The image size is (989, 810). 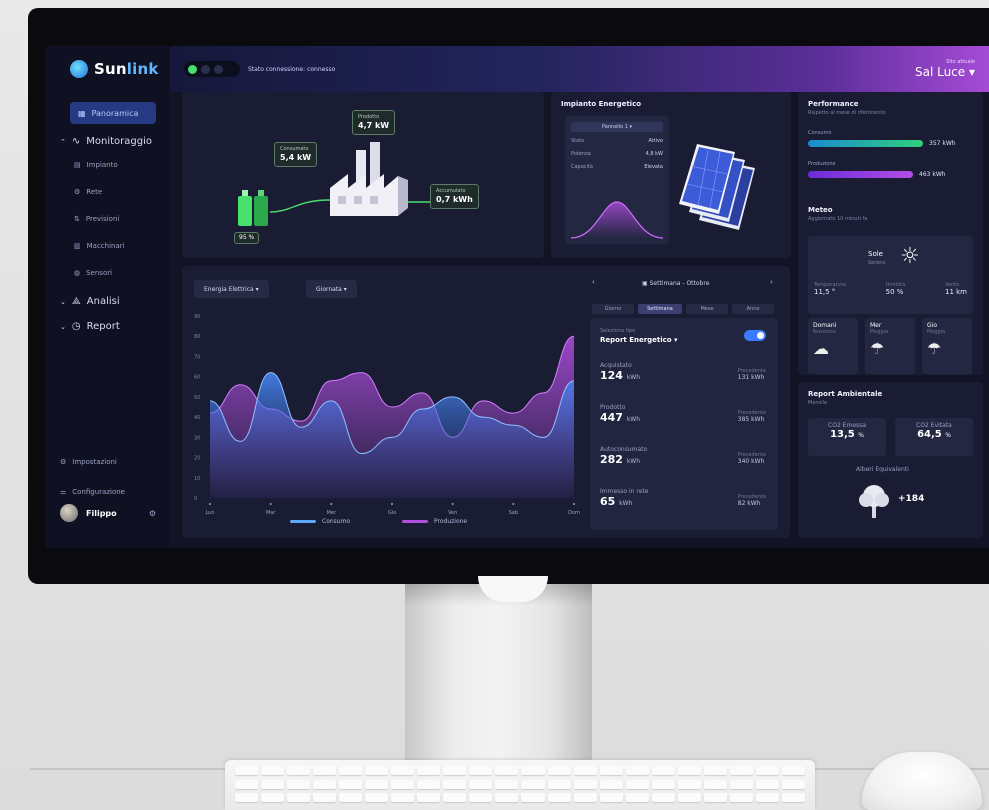 I want to click on range-tab: Mese, so click(x=707, y=309).